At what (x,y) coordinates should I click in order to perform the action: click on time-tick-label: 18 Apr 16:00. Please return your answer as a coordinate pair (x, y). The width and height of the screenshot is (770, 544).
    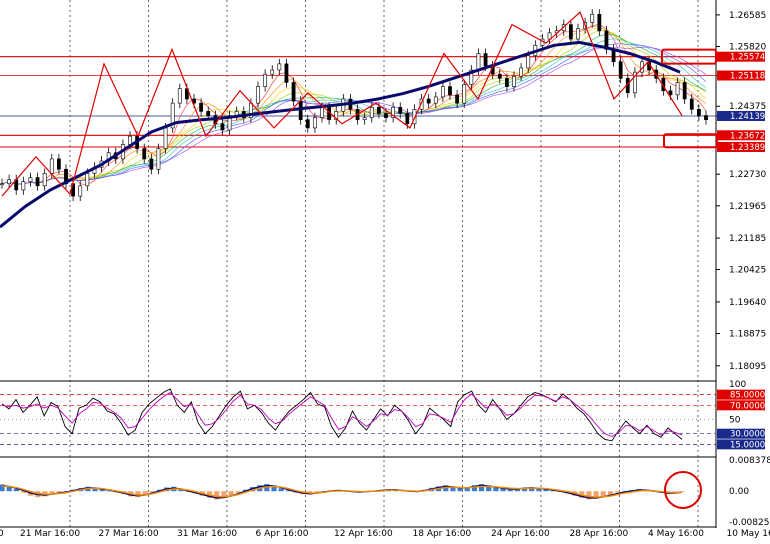
    Looking at the image, I should click on (442, 534).